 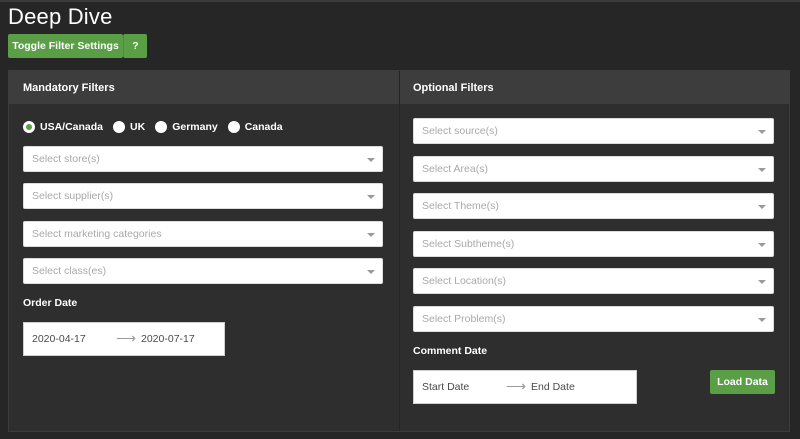 I want to click on panel-divider, so click(x=399, y=251).